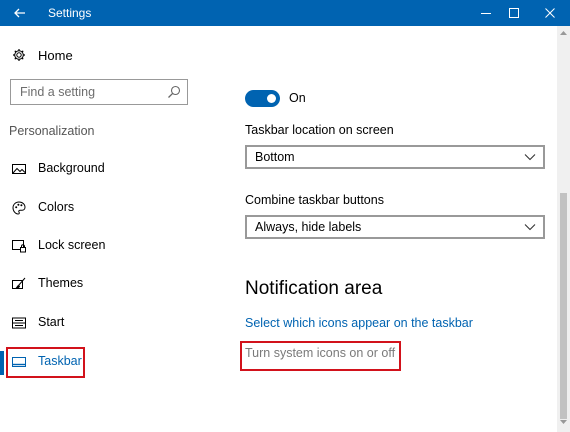  Describe the element at coordinates (319, 130) in the screenshot. I see `taskbar-location-label: Taskbar location on screen` at that location.